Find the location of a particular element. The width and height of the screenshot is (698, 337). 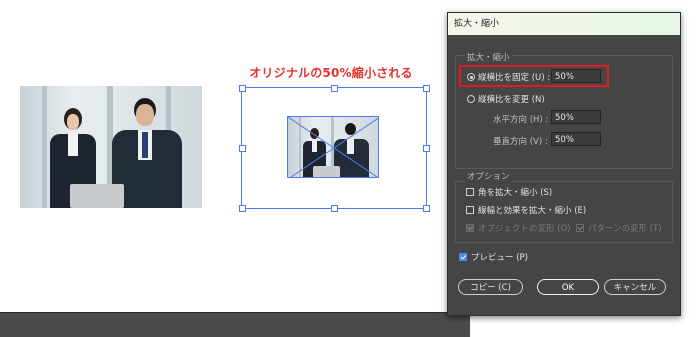

non-uniform-label: 縦横比を変更 (N) is located at coordinates (511, 99).